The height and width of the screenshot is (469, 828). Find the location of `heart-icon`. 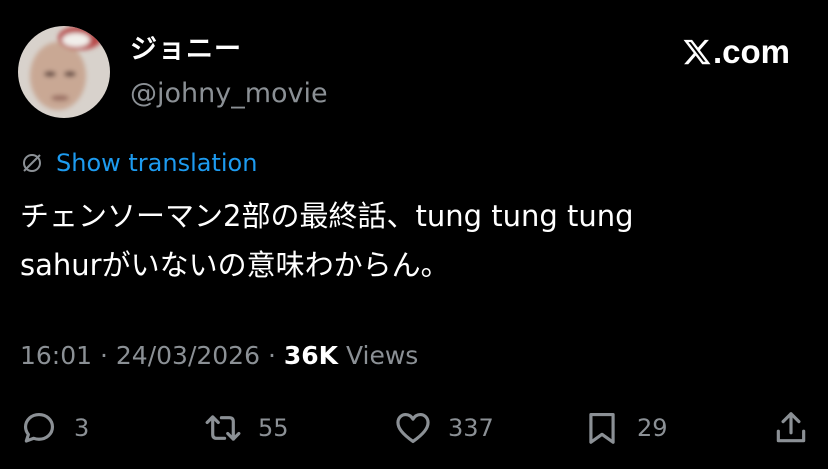

heart-icon is located at coordinates (413, 428).